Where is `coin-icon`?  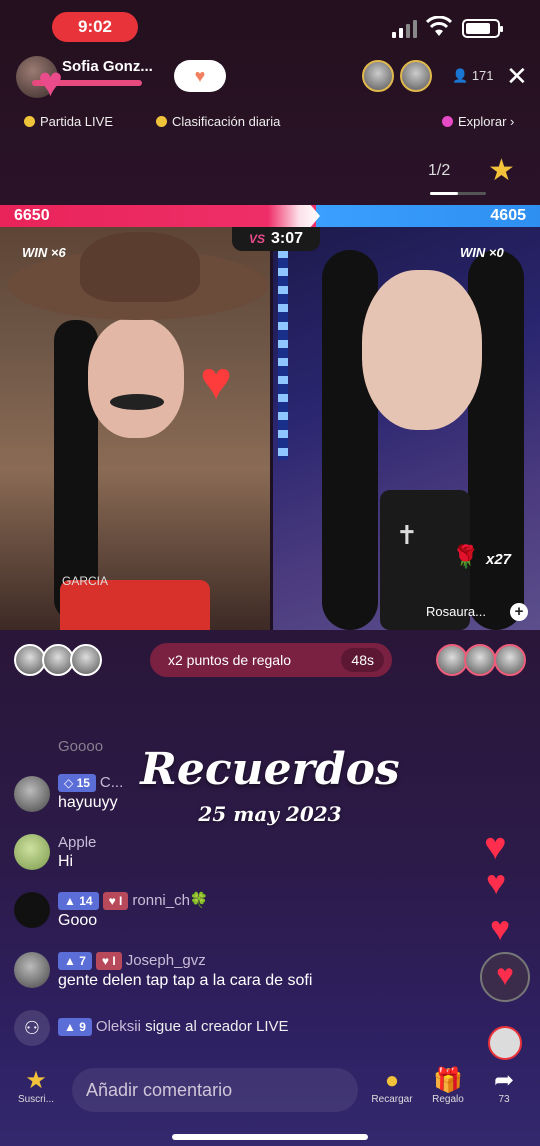
coin-icon is located at coordinates (29, 121).